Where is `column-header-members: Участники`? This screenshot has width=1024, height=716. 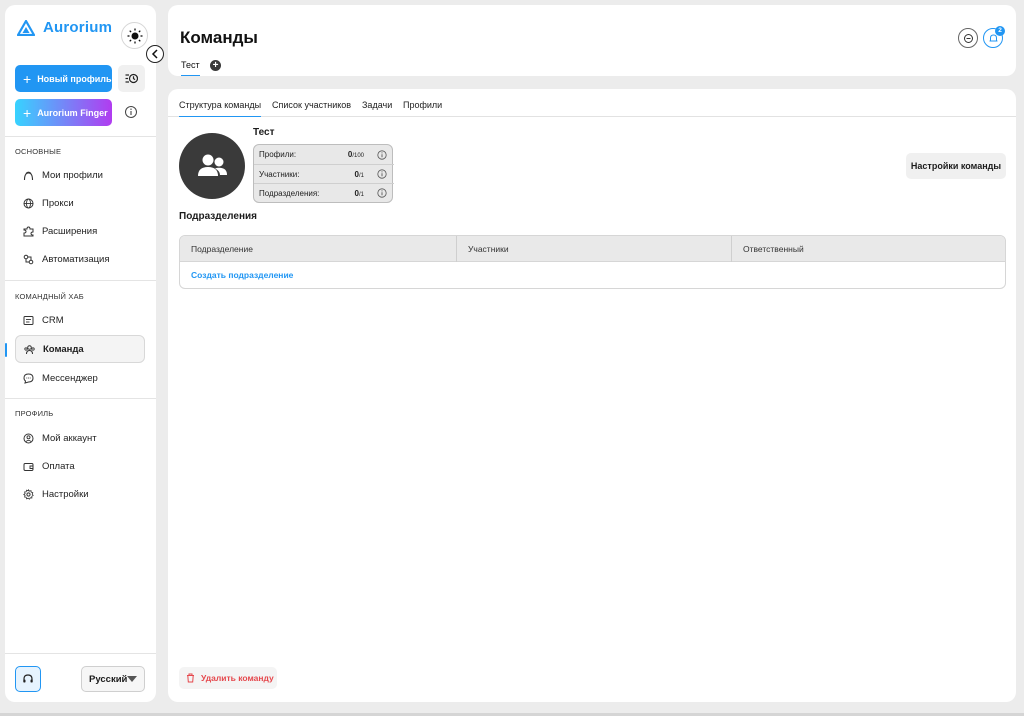 column-header-members: Участники is located at coordinates (593, 249).